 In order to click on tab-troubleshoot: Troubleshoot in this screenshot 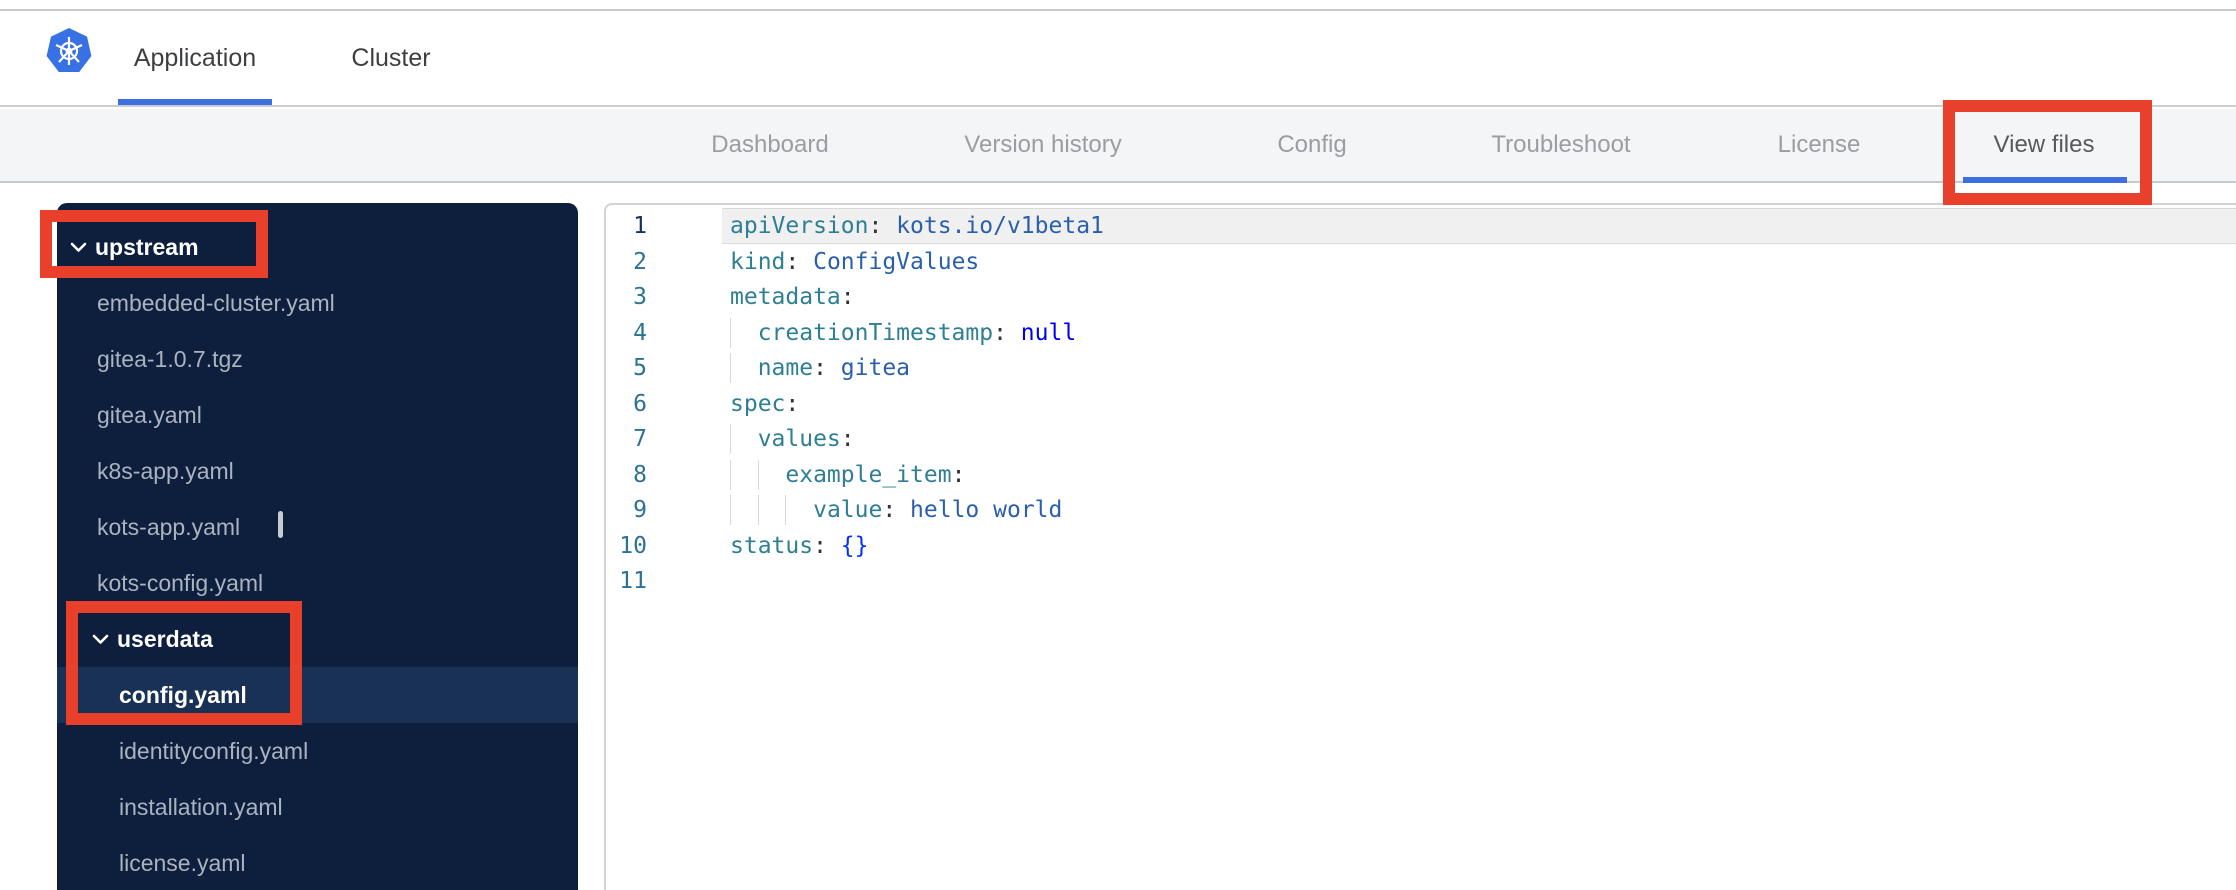, I will do `click(1560, 145)`.